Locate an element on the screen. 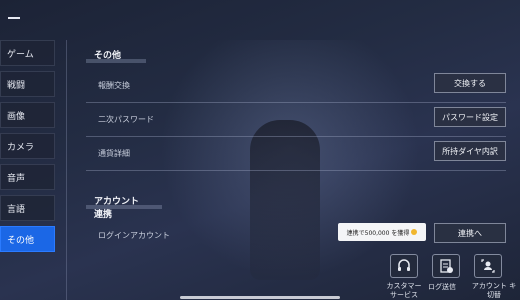 The height and width of the screenshot is (300, 520). sidebar-item-graphics: 画像 is located at coordinates (27, 115).